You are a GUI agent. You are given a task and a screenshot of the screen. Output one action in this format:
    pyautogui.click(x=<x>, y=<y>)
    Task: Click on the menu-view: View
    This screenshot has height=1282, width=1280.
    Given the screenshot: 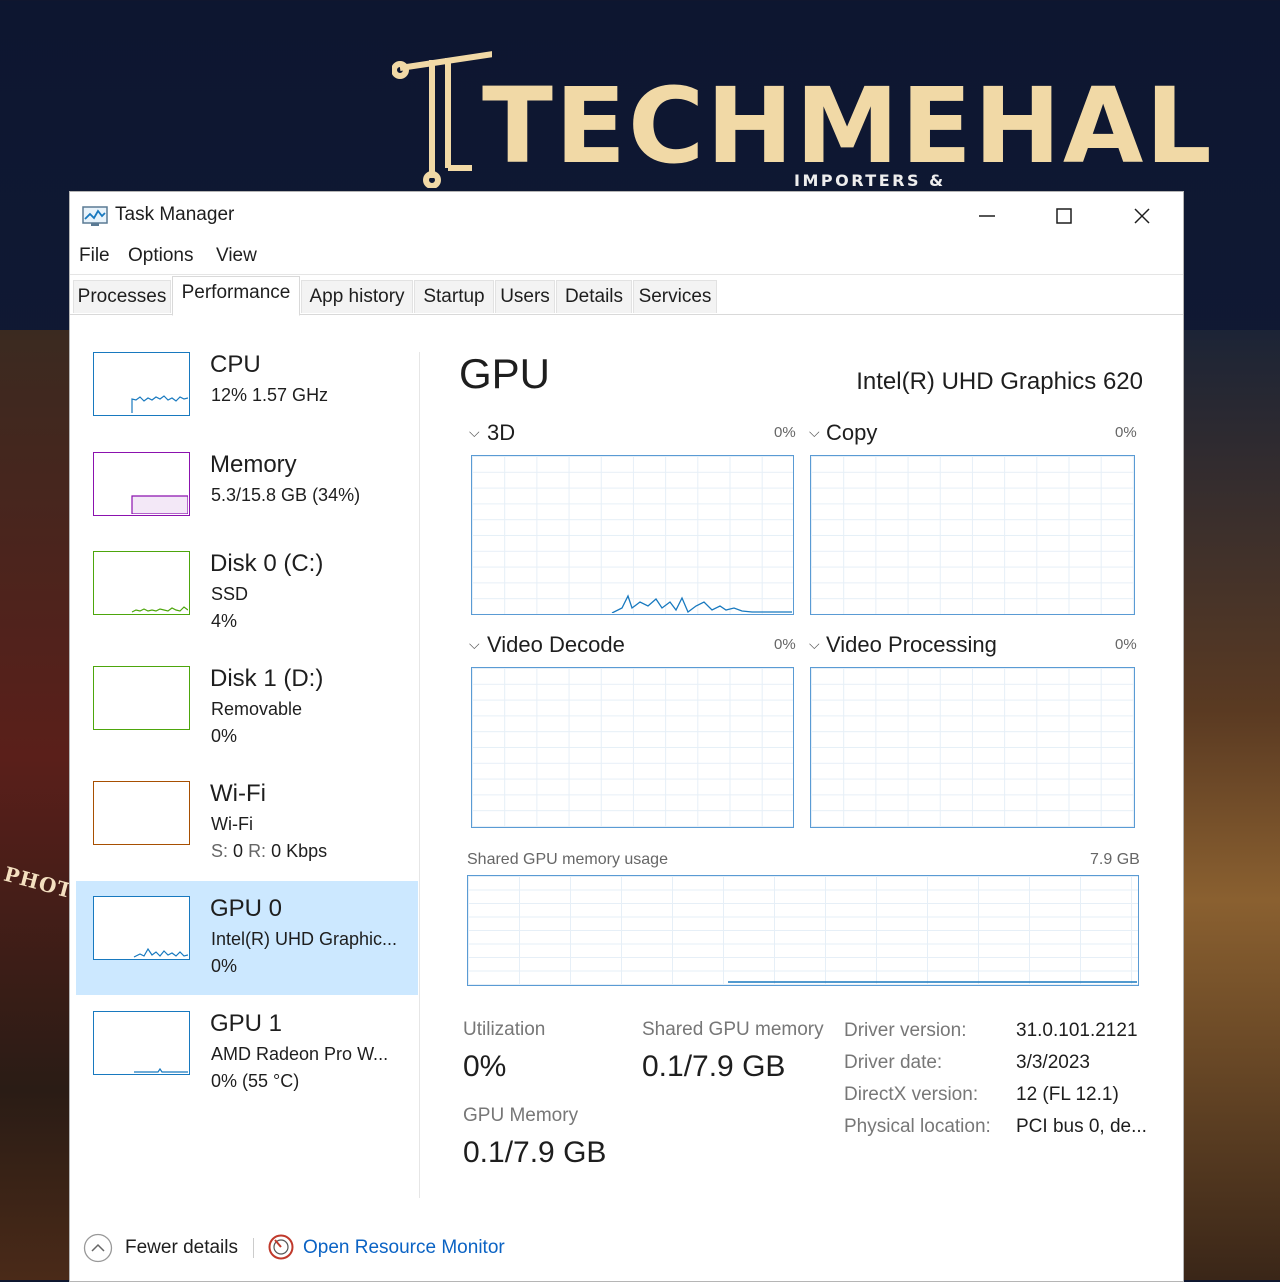 What is the action you would take?
    pyautogui.click(x=236, y=256)
    